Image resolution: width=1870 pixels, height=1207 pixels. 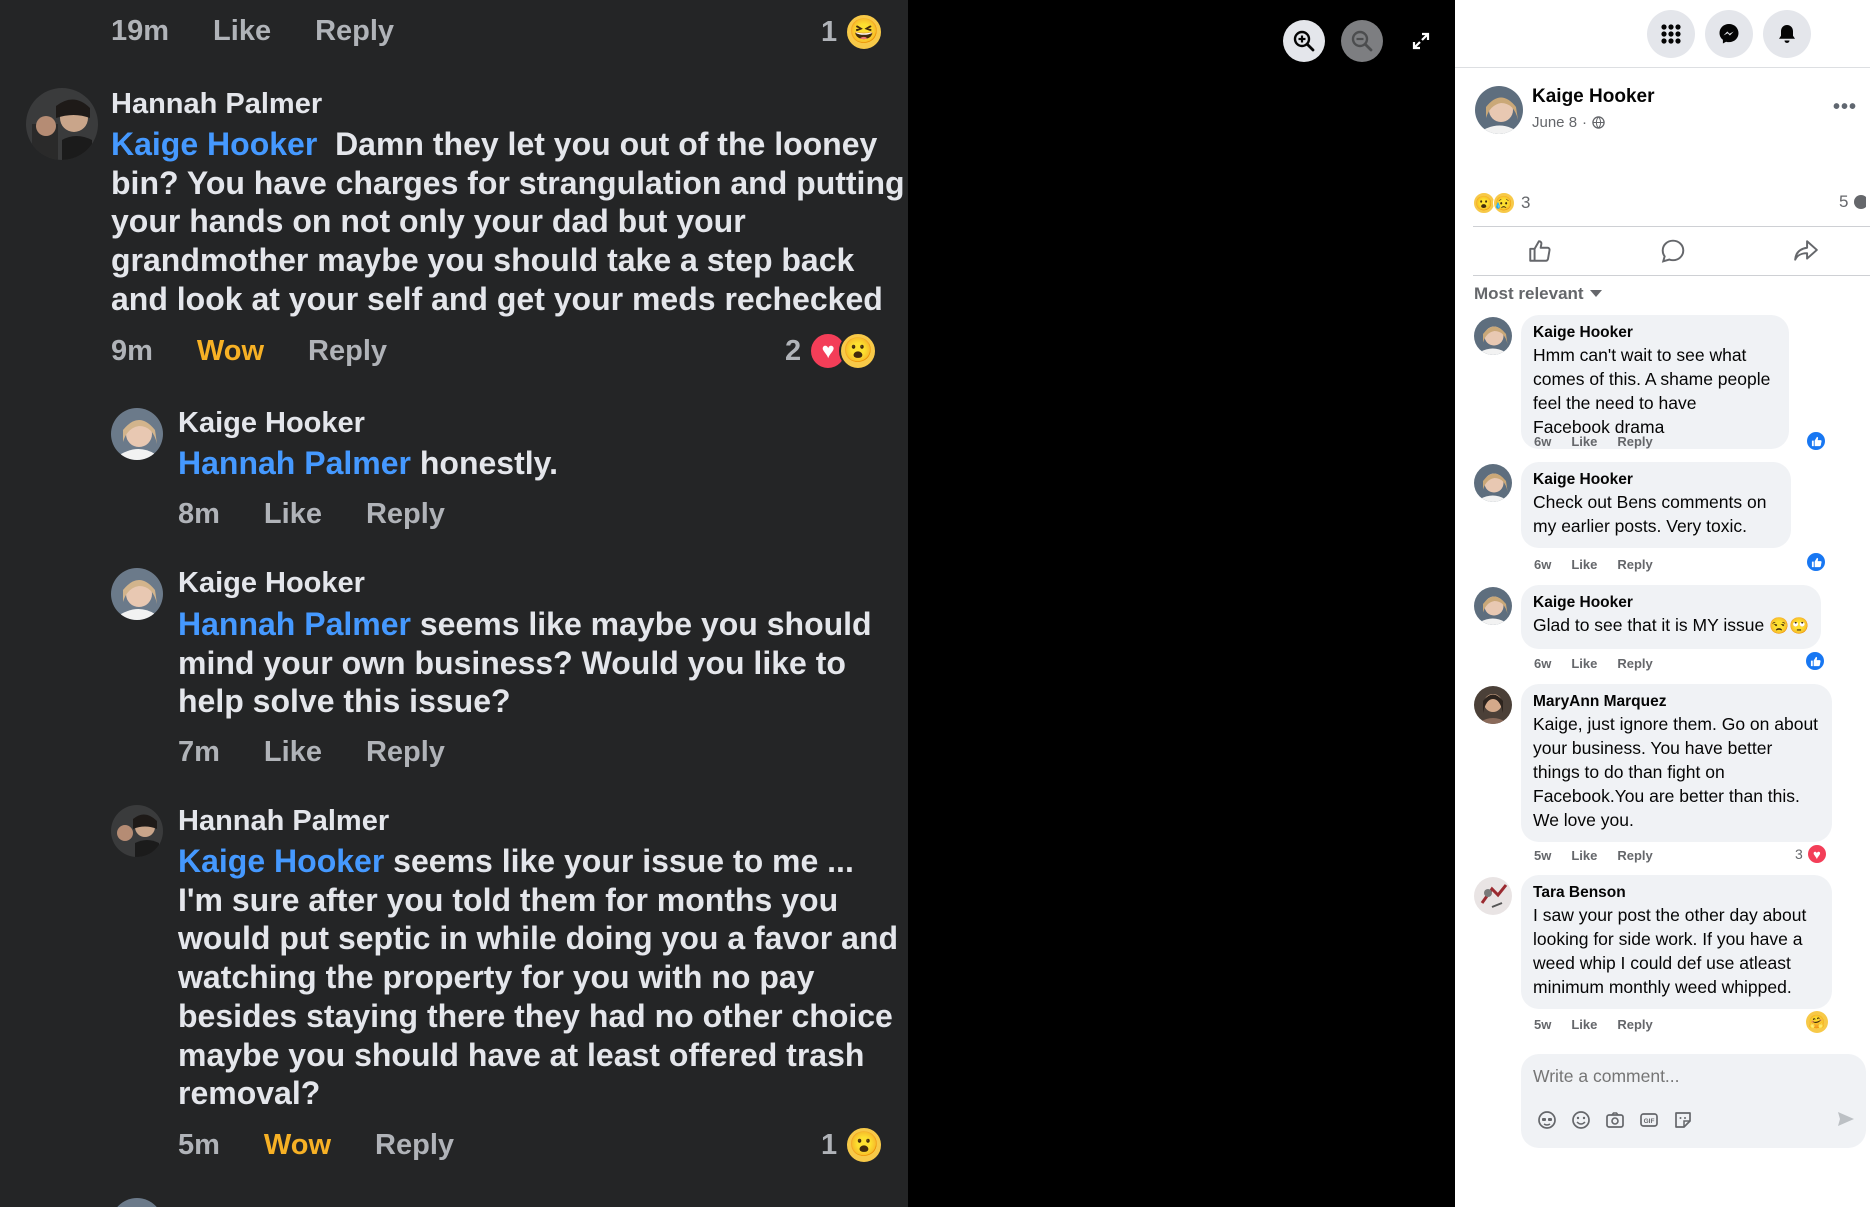 What do you see at coordinates (1799, 854) in the screenshot?
I see `reaction-count: 3` at bounding box center [1799, 854].